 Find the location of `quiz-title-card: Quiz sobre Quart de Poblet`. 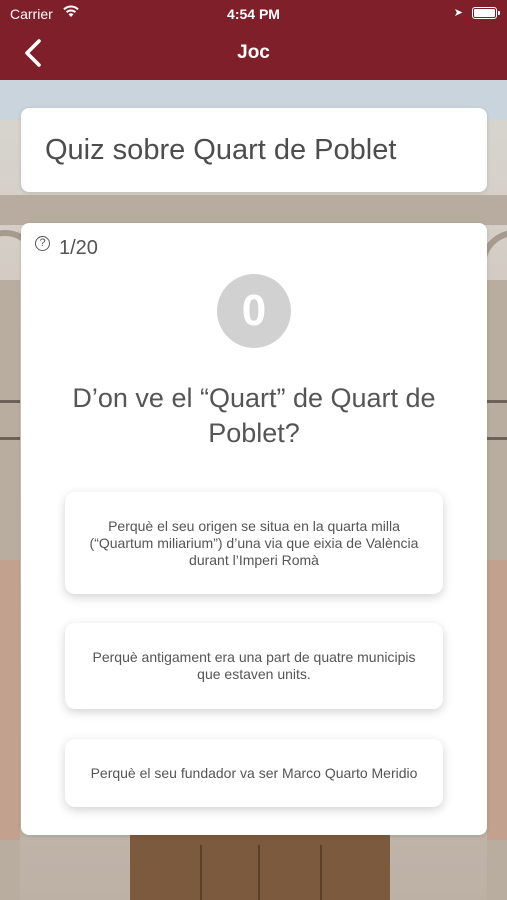

quiz-title-card: Quiz sobre Quart de Poblet is located at coordinates (254, 150).